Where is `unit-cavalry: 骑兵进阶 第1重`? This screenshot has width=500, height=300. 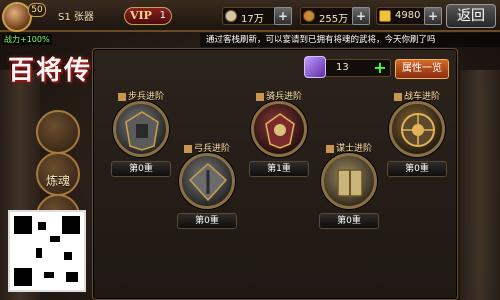
unit-cavalry: 骑兵进阶 第1重 is located at coordinates (279, 134).